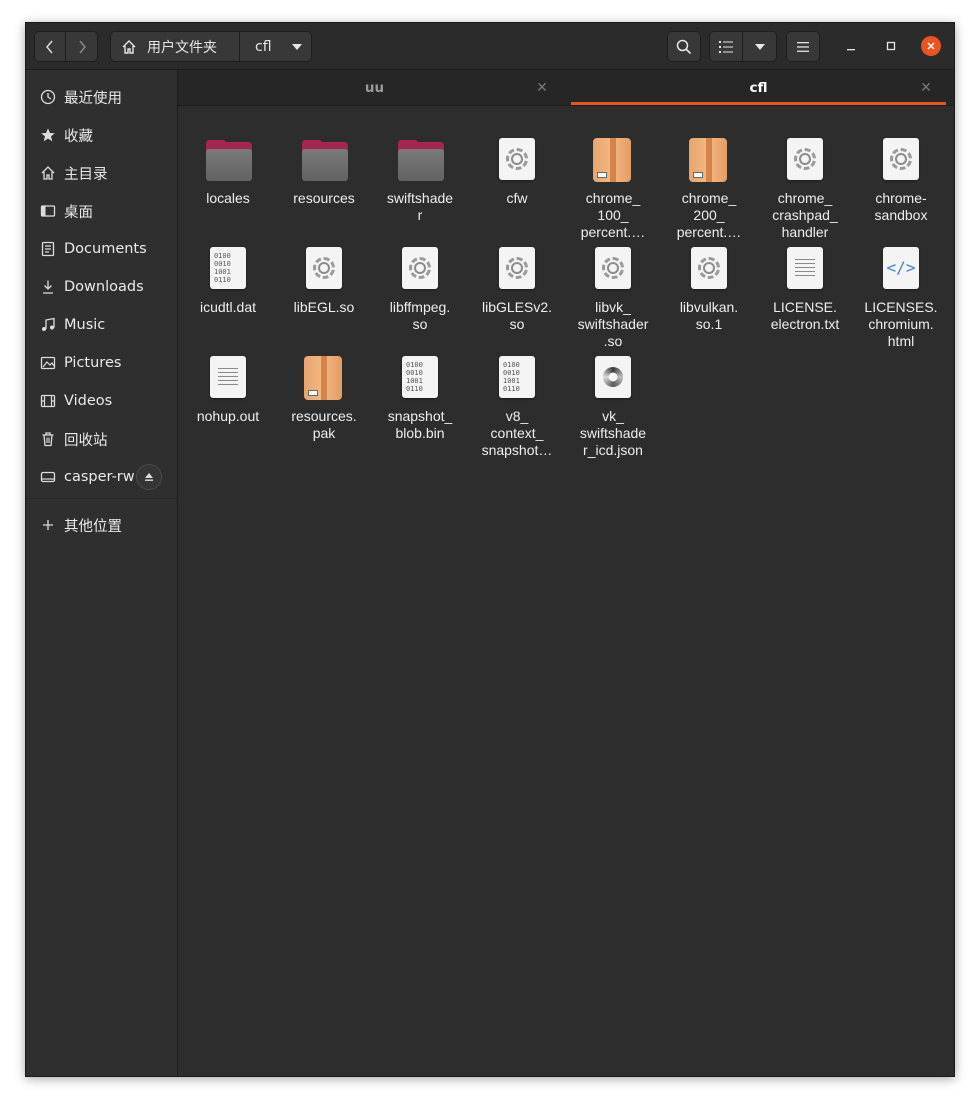  Describe the element at coordinates (726, 46) in the screenshot. I see `list-view-button` at that location.